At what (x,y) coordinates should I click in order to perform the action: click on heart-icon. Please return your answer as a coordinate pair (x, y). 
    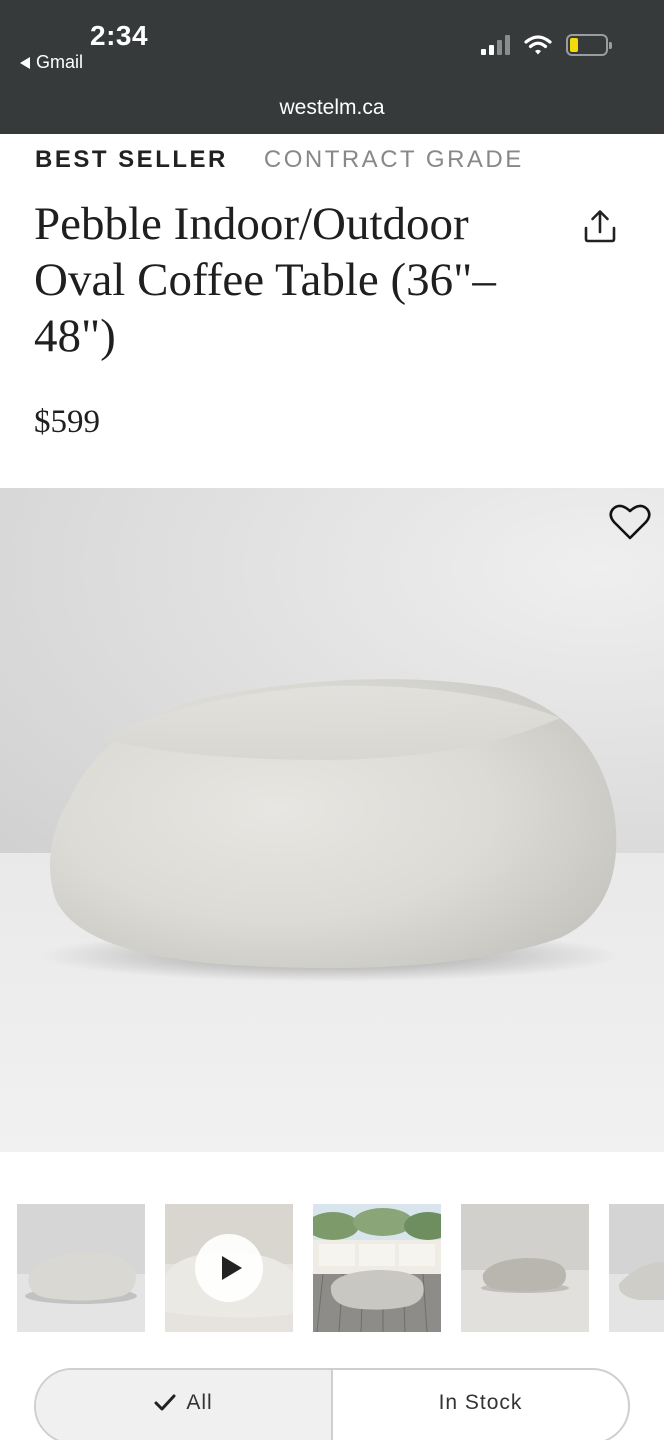
    Looking at the image, I should click on (630, 522).